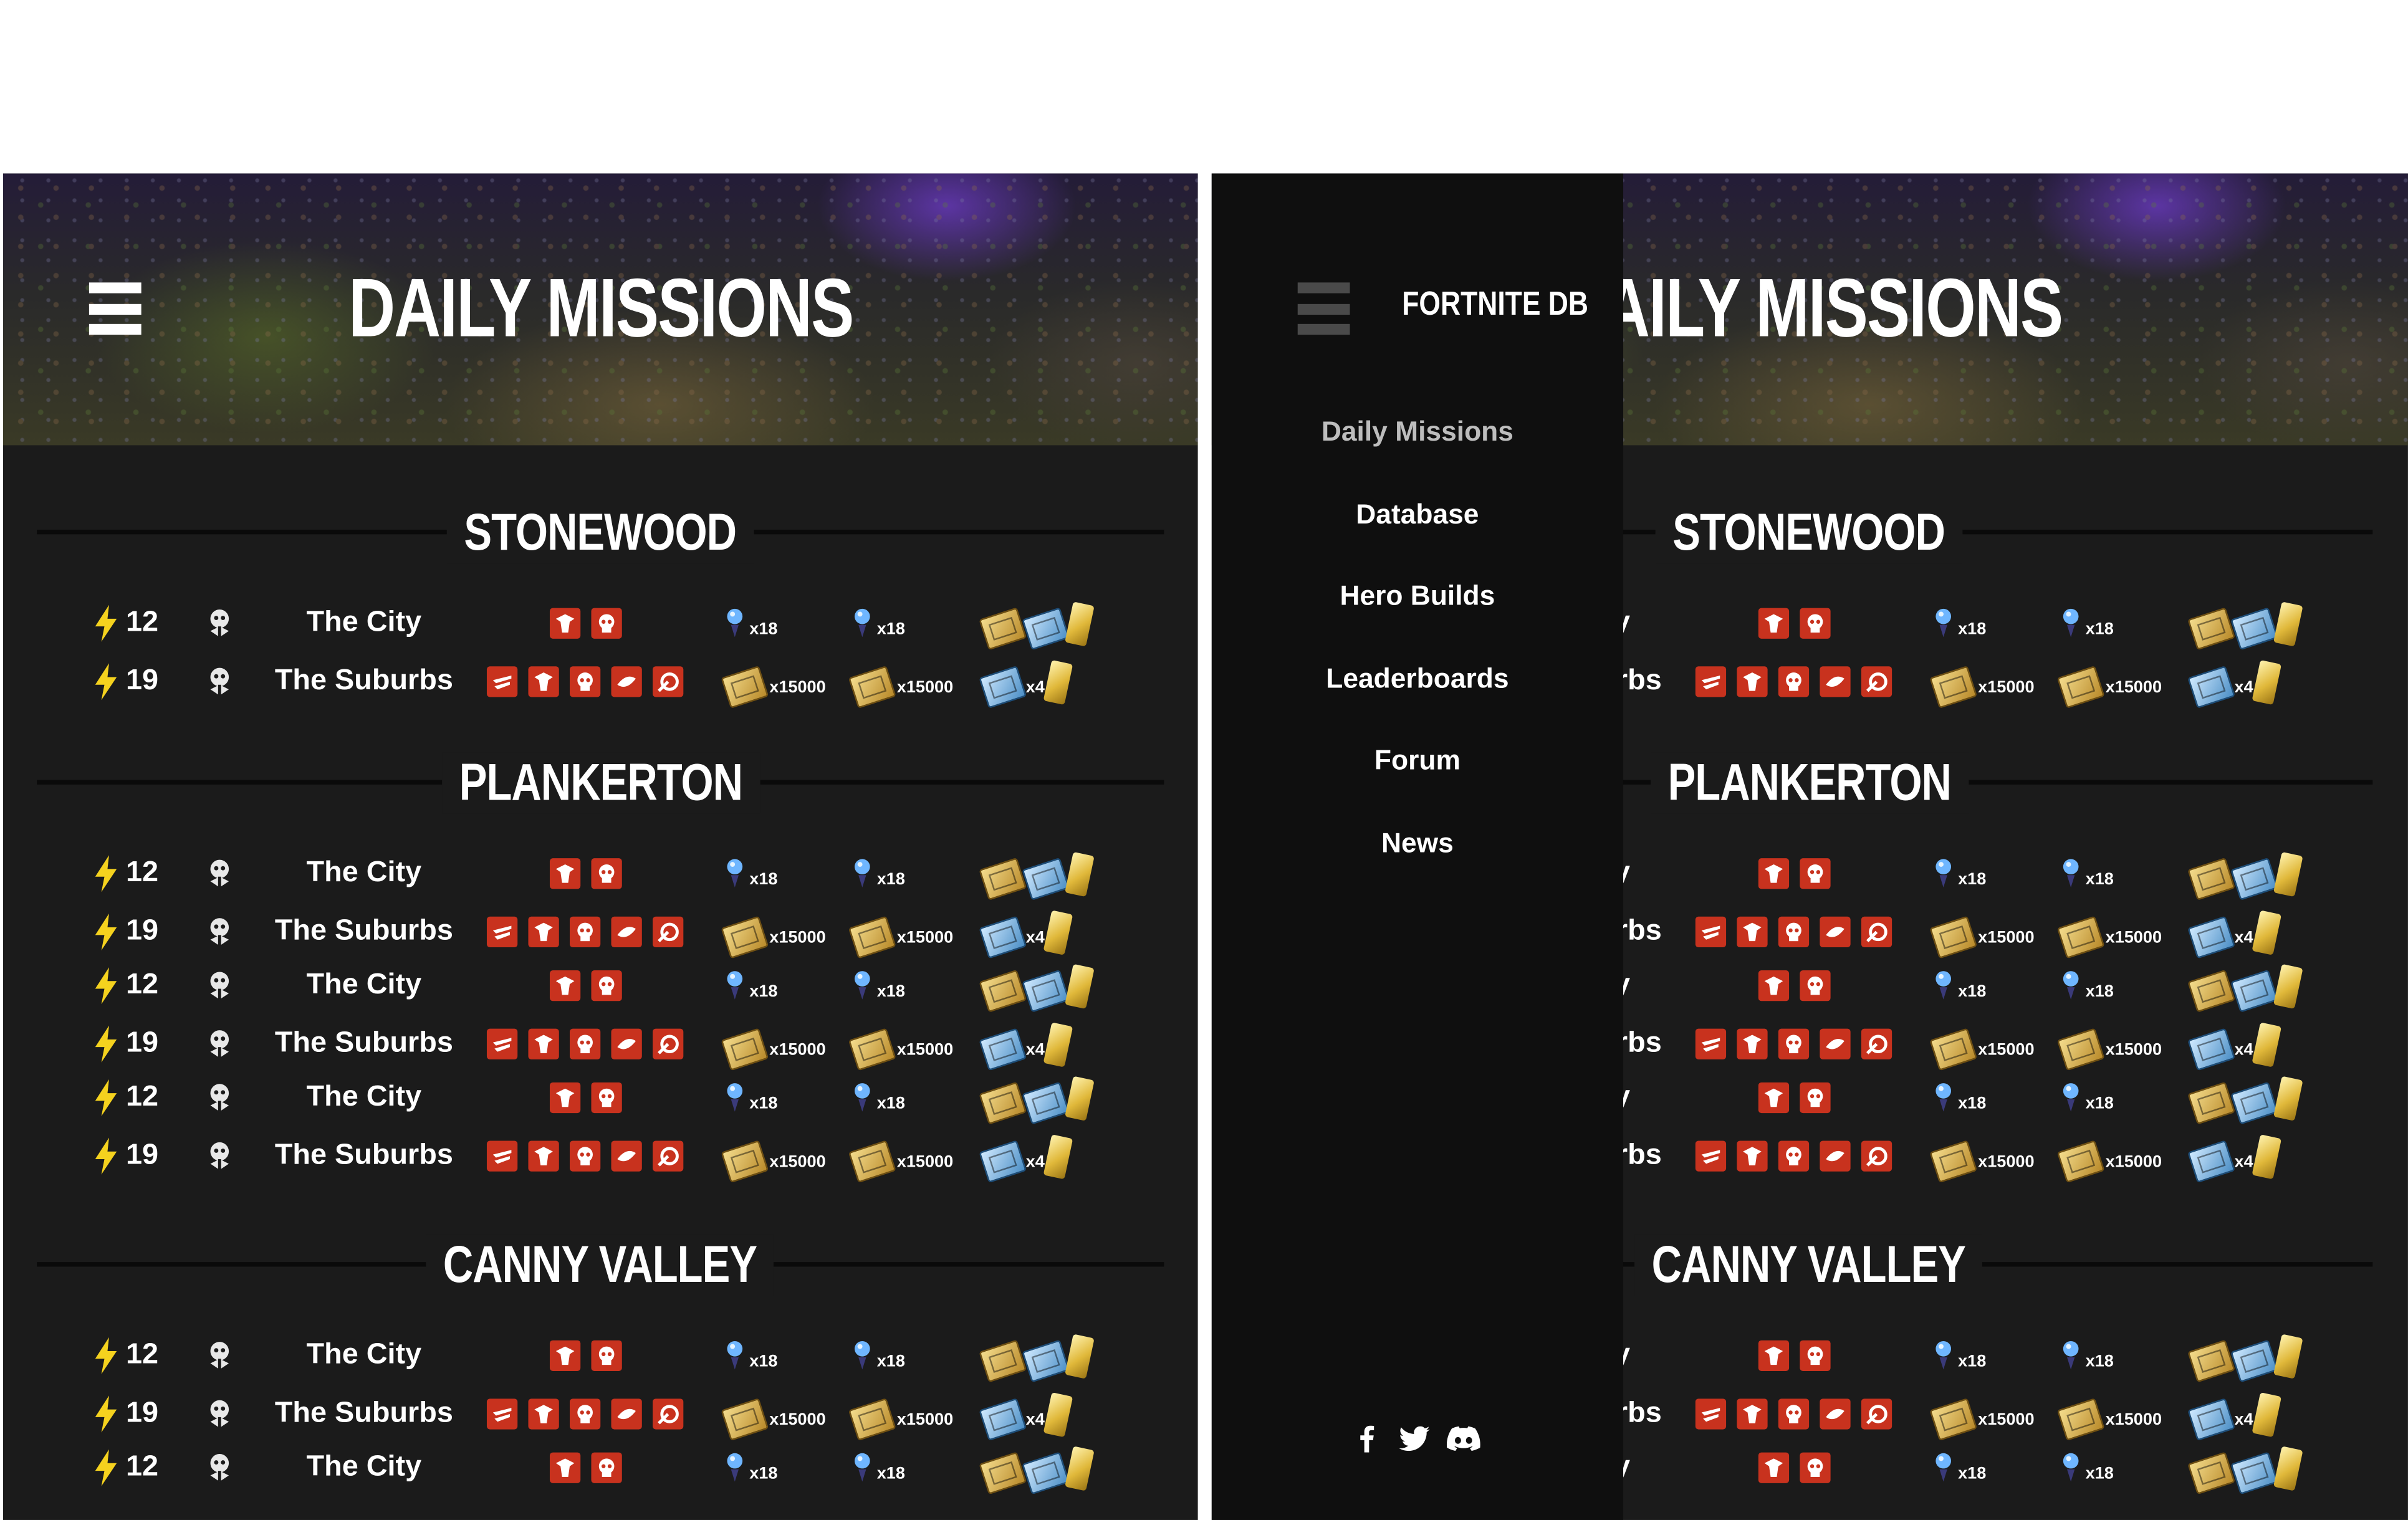  What do you see at coordinates (1367, 1438) in the screenshot?
I see `facebook-icon` at bounding box center [1367, 1438].